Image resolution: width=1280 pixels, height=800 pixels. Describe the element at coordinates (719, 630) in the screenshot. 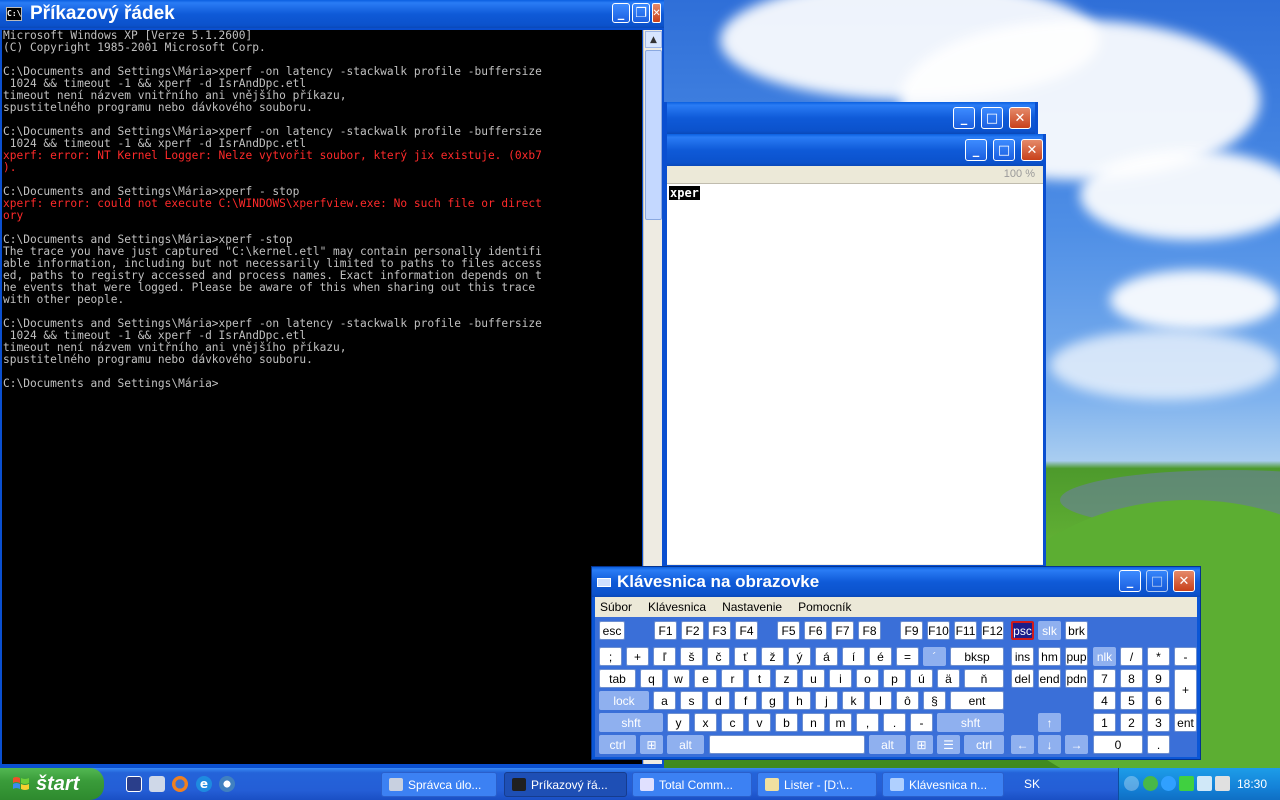

I see `key: F3` at that location.